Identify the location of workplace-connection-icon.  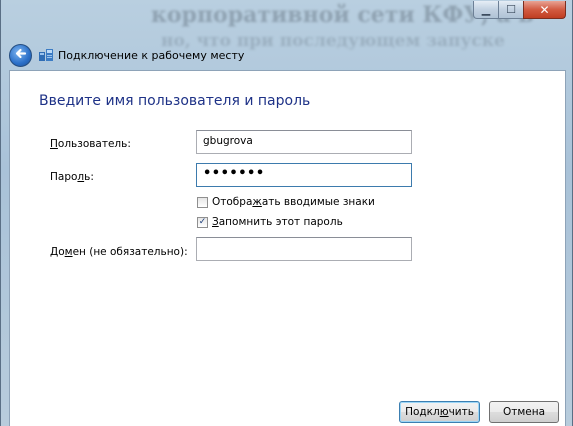
(46, 55).